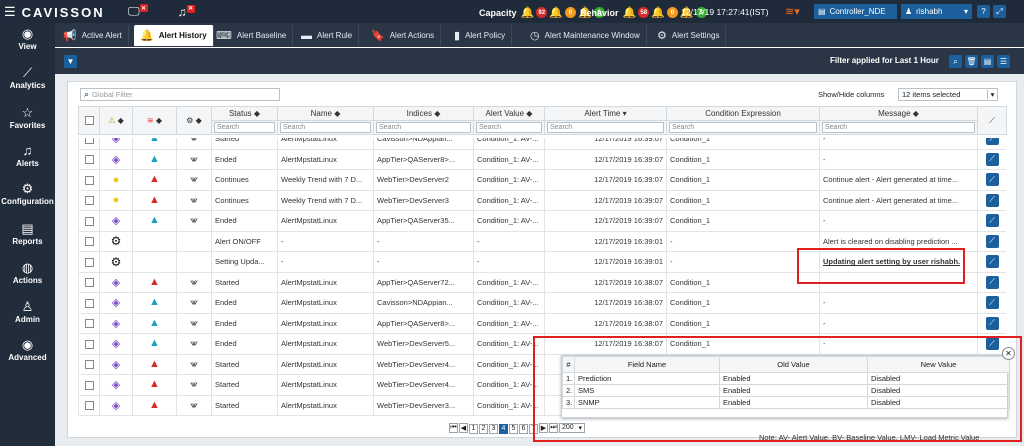 This screenshot has height=446, width=1024. Describe the element at coordinates (154, 120) in the screenshot. I see `type-column-header: ≋ ◆` at that location.